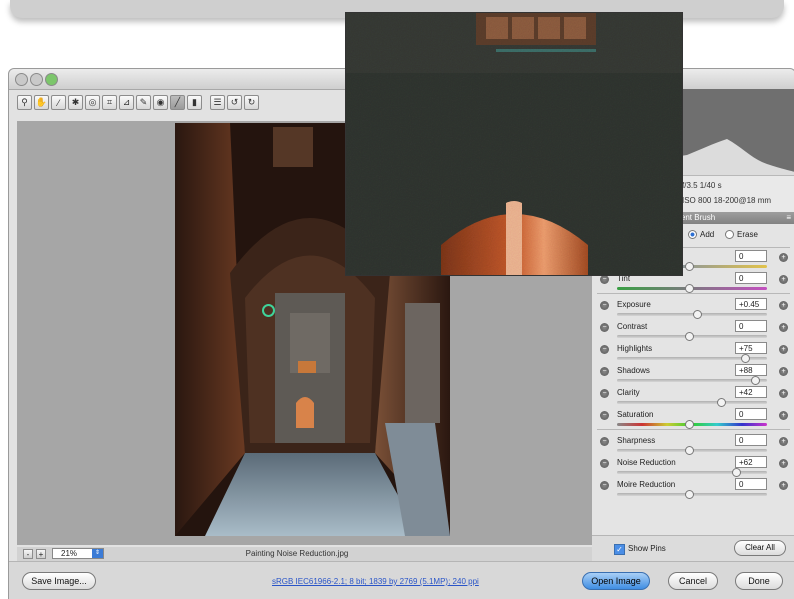  I want to click on filename-label: Painting Noise Reduction.jpg, so click(297, 553).